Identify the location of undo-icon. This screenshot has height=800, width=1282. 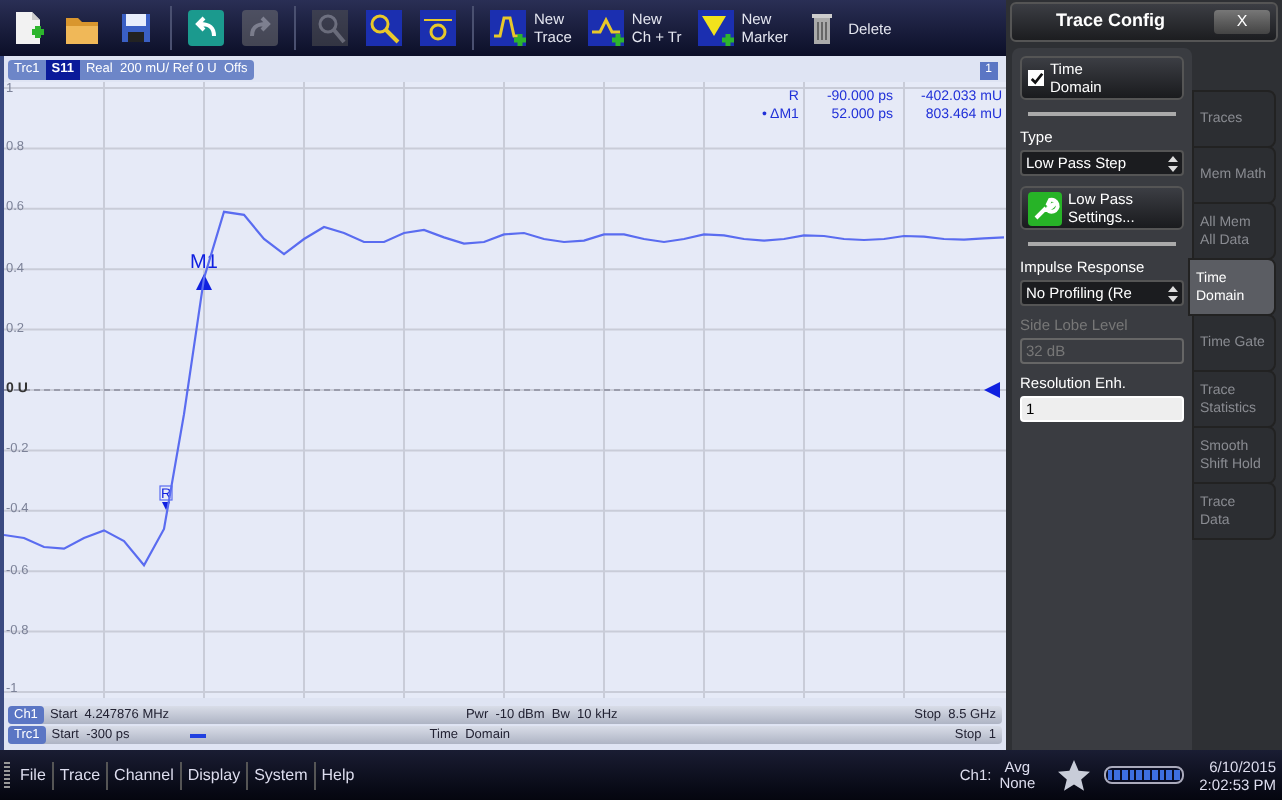
(206, 28).